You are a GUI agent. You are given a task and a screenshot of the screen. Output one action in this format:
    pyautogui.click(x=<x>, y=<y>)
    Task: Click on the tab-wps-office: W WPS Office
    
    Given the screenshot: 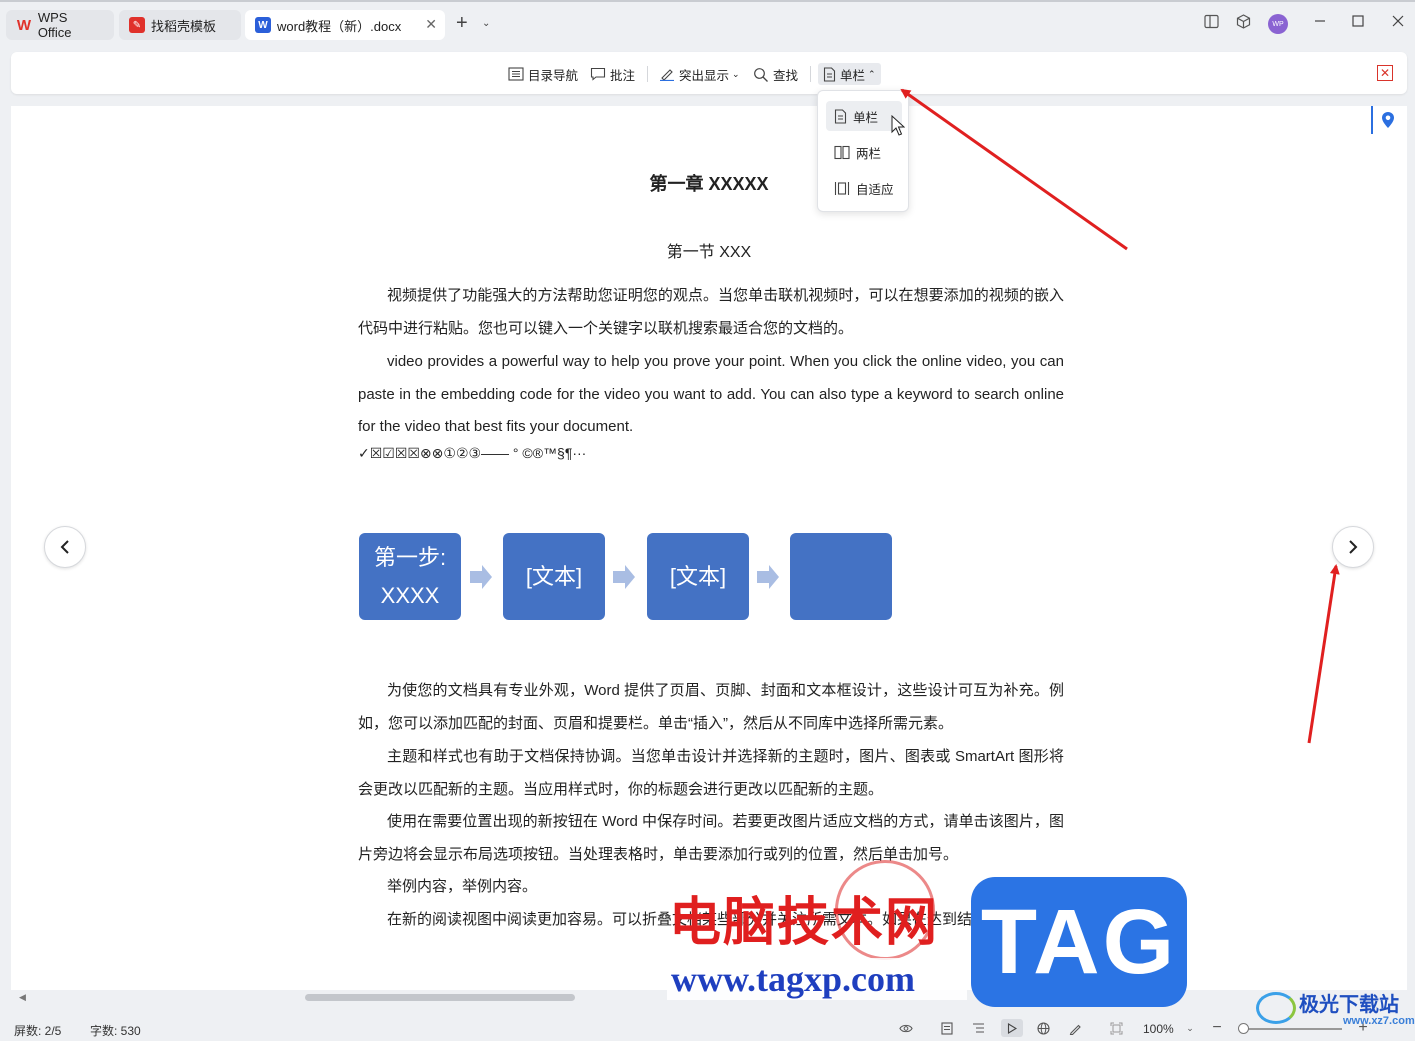 What is the action you would take?
    pyautogui.click(x=60, y=25)
    